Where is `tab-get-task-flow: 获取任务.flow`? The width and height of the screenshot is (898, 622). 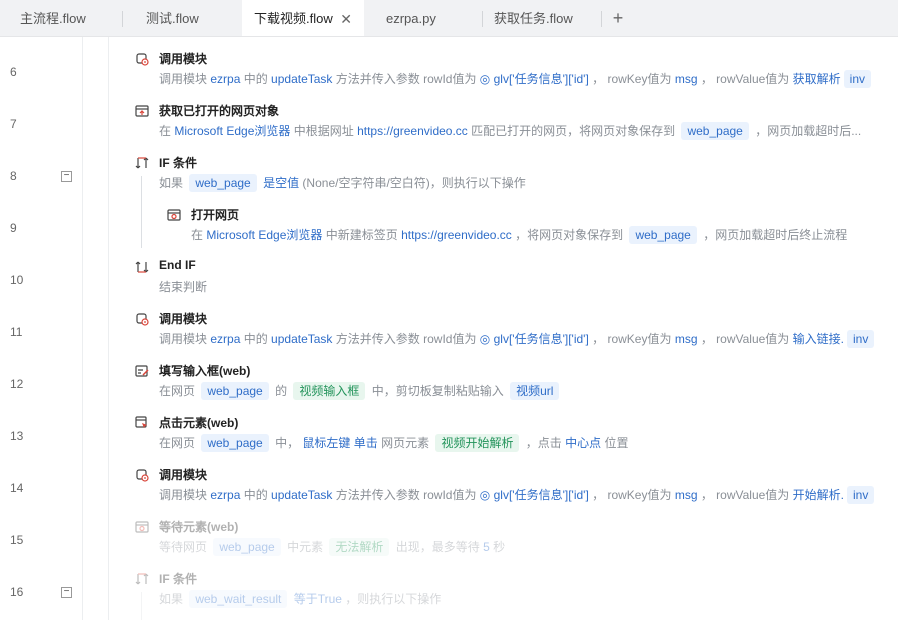 tab-get-task-flow: 获取任务.flow is located at coordinates (543, 18).